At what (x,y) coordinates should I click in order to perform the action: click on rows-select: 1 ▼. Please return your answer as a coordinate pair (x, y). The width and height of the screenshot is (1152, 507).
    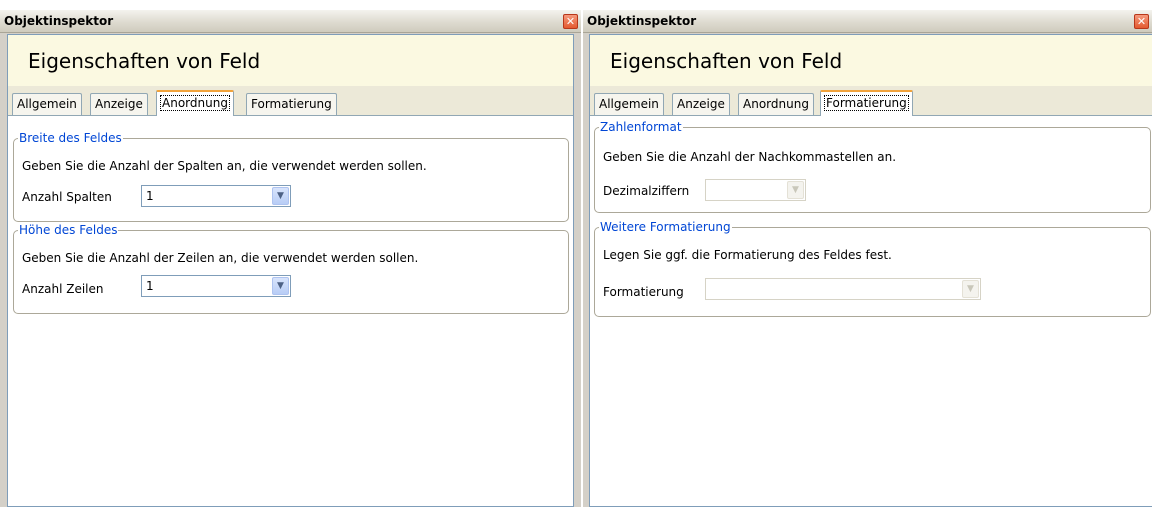
    Looking at the image, I should click on (216, 286).